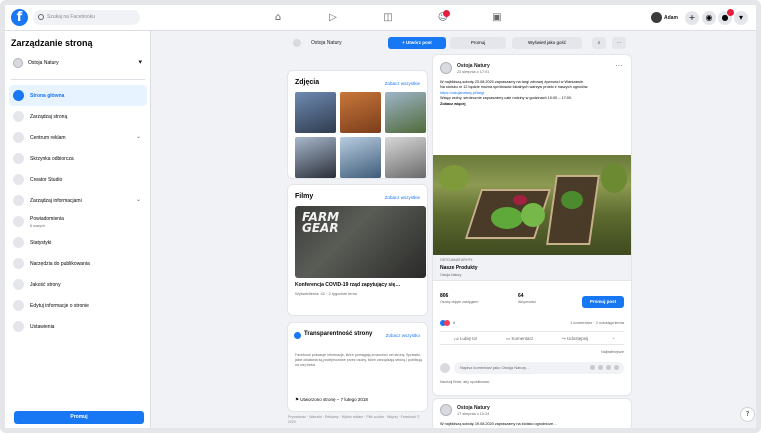  I want to click on videos-see-all-link: Zobacz wszystkie, so click(402, 197).